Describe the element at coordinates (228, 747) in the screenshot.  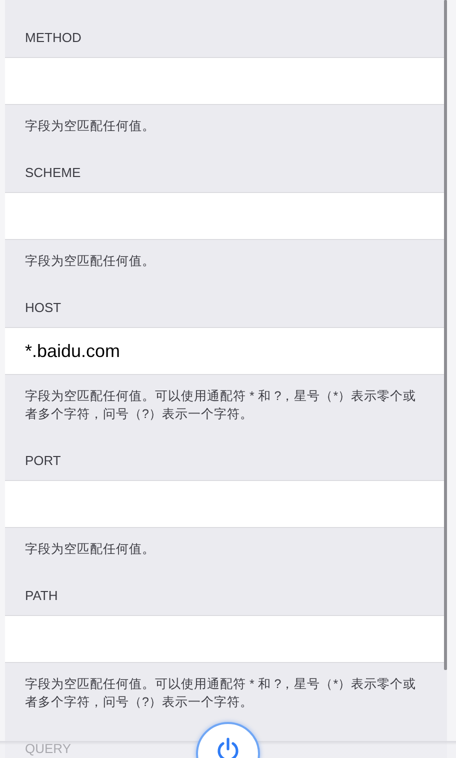
I see `power-icon` at that location.